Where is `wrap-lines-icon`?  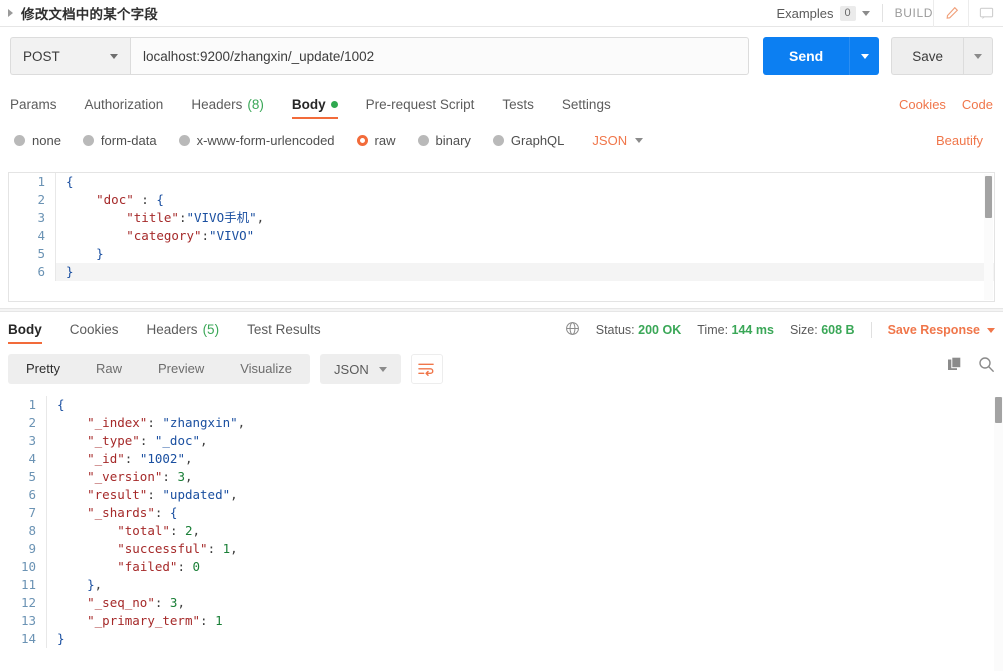 wrap-lines-icon is located at coordinates (426, 369).